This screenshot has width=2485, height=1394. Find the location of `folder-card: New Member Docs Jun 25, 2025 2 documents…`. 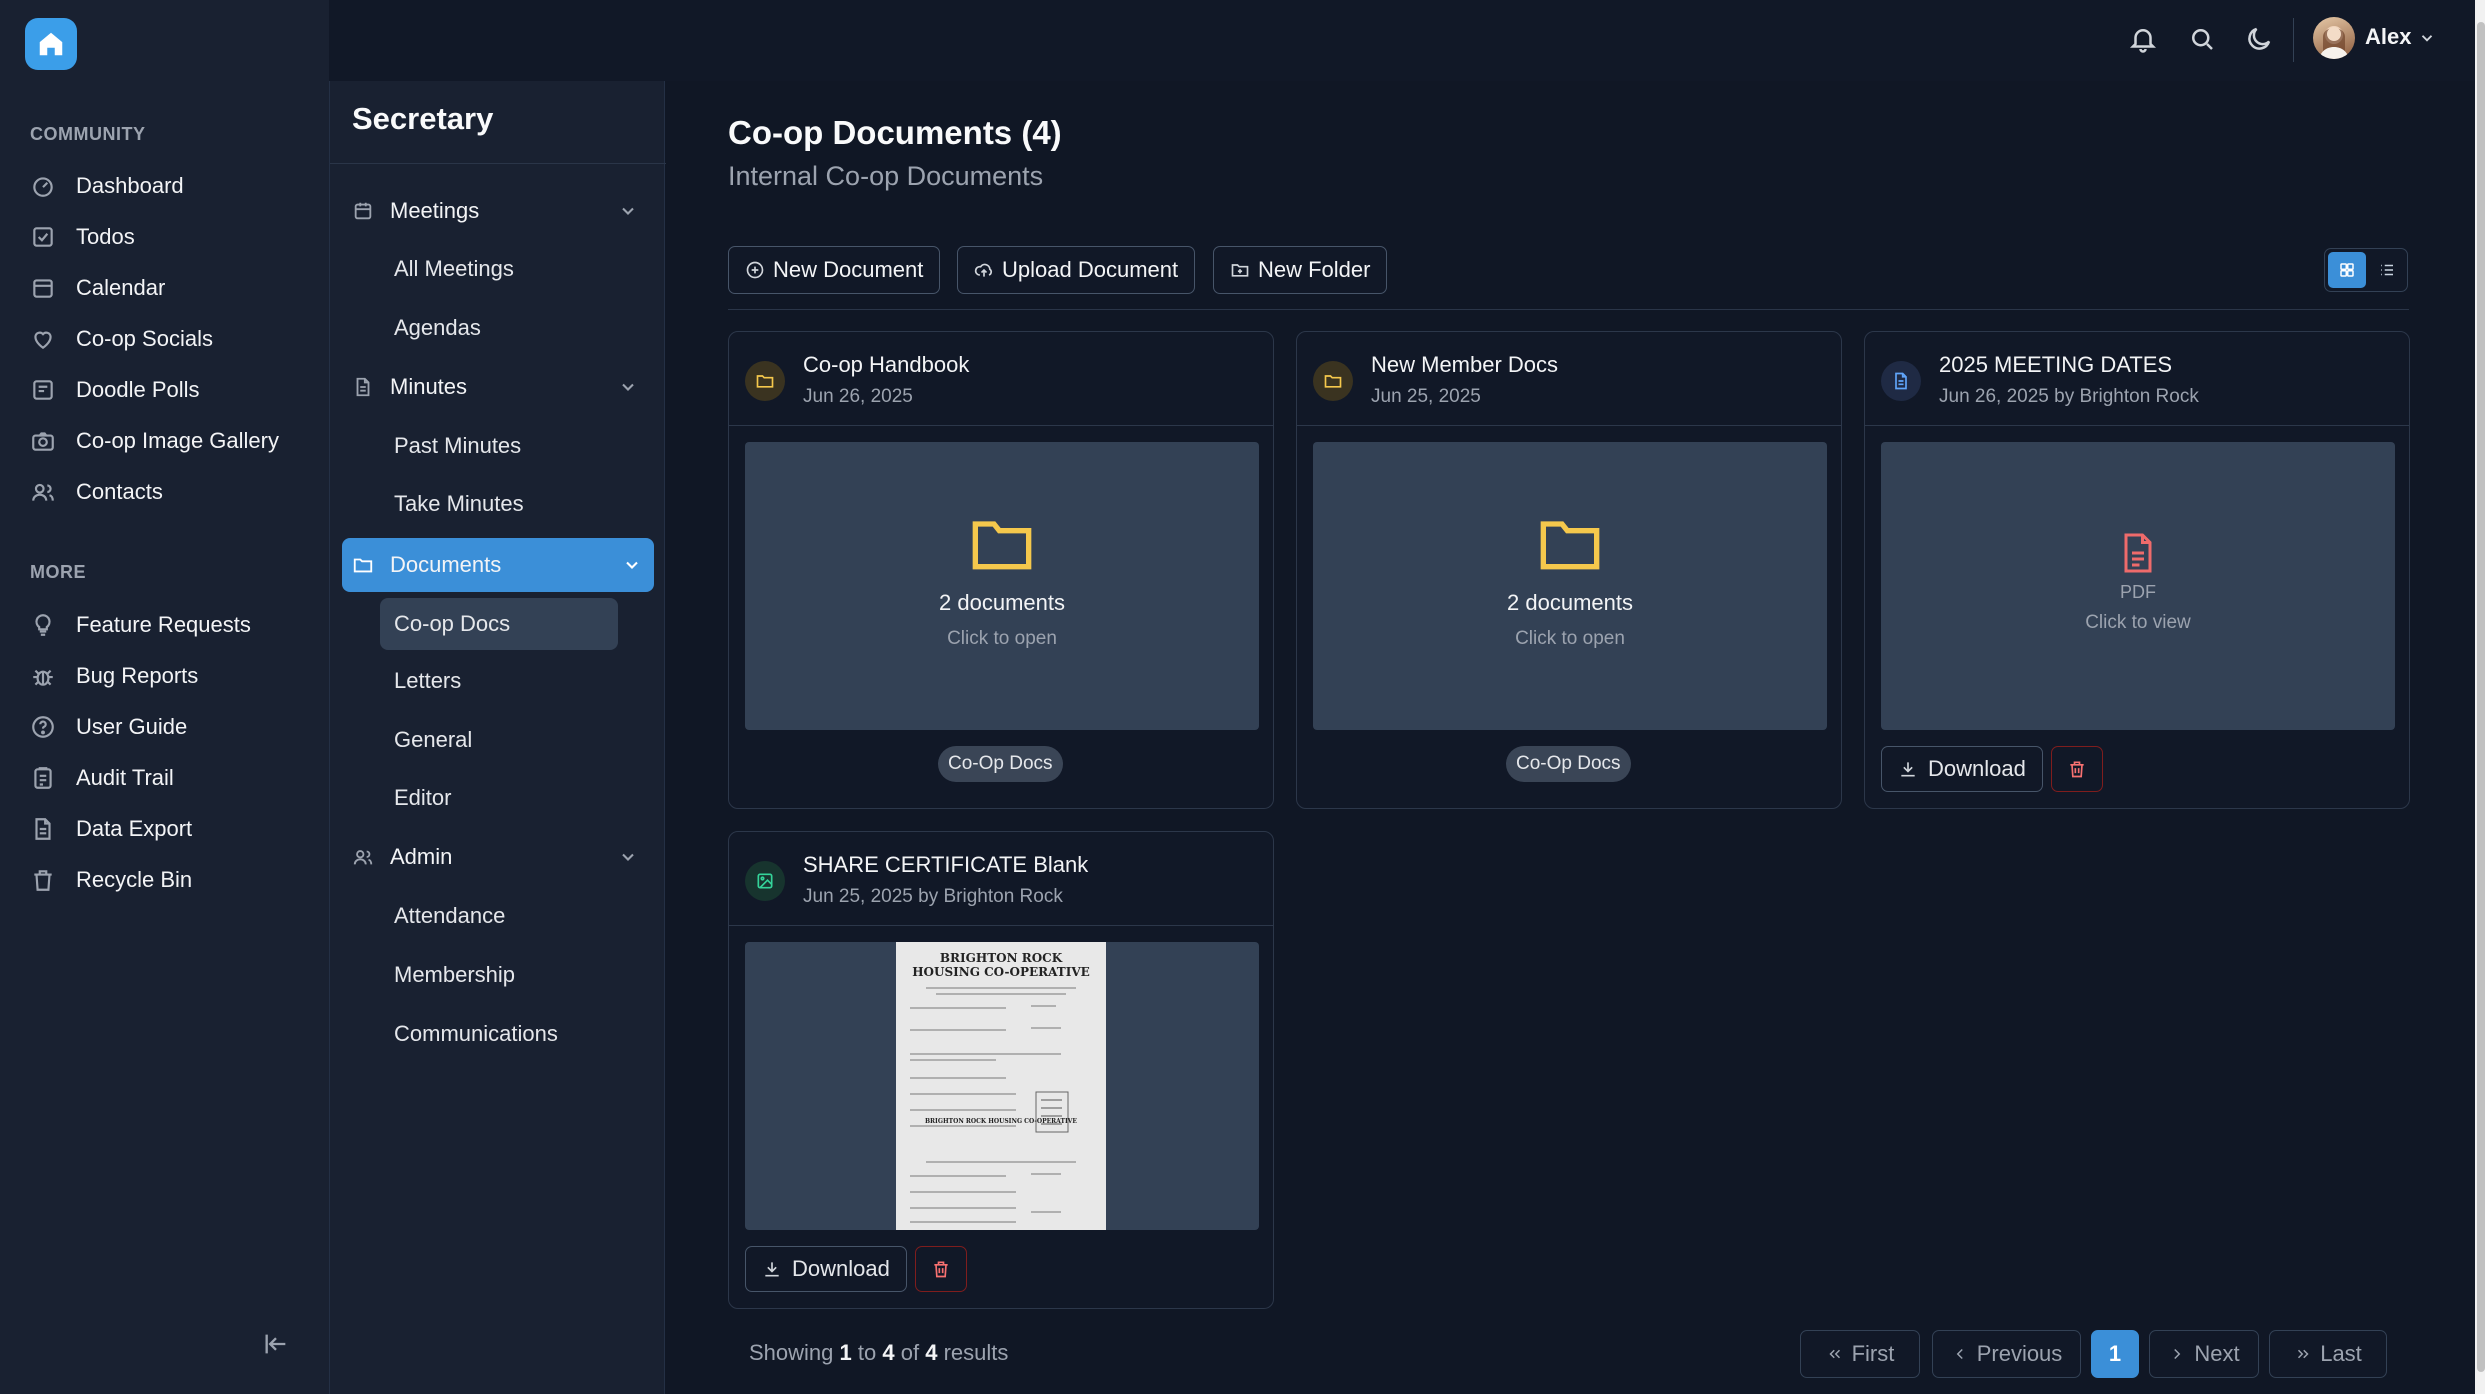

folder-card: New Member Docs Jun 25, 2025 2 documents… is located at coordinates (1569, 570).